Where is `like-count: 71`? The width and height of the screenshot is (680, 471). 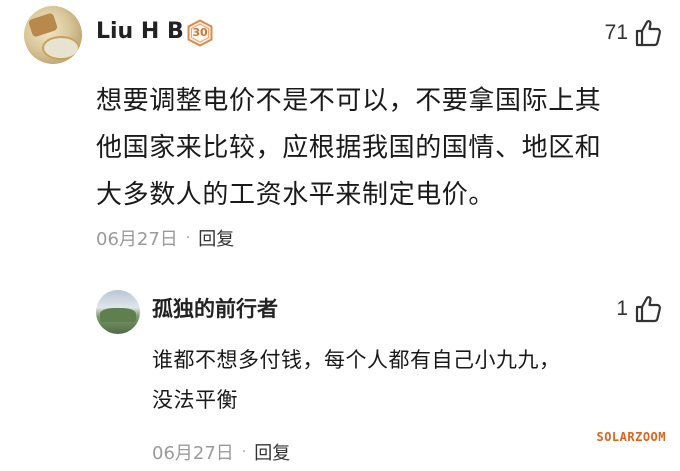
like-count: 71 is located at coordinates (616, 32).